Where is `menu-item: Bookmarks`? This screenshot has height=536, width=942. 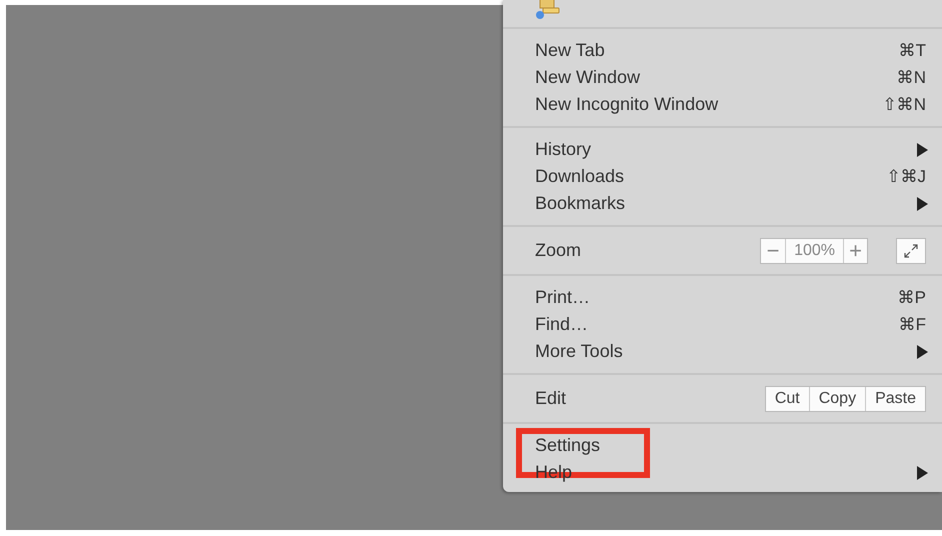 menu-item: Bookmarks is located at coordinates (722, 203).